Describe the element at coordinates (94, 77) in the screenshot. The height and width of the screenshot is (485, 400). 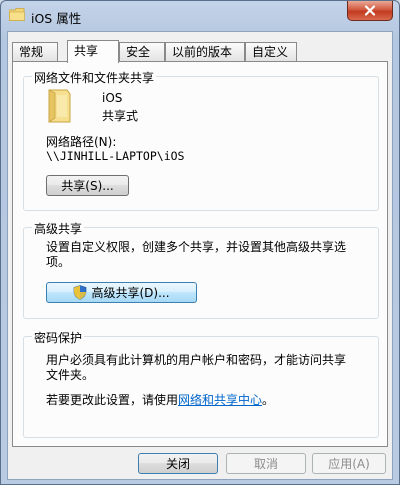
I see `network-share-title: 网络文件和文件夹共享` at that location.